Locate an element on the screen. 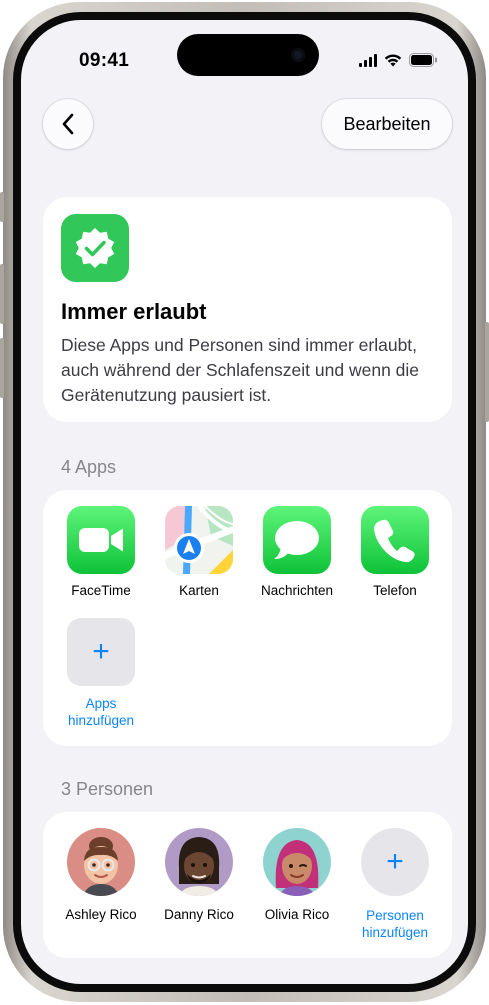 The width and height of the screenshot is (489, 1005). app-label: Telefon is located at coordinates (395, 590).